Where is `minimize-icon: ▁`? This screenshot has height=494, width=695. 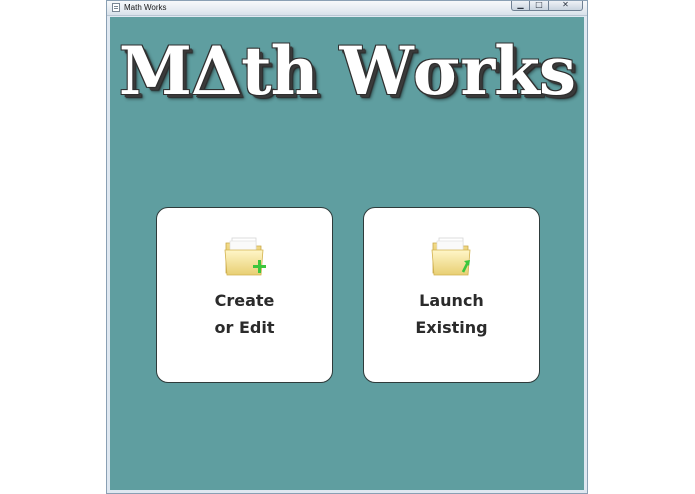 minimize-icon: ▁ is located at coordinates (520, 4).